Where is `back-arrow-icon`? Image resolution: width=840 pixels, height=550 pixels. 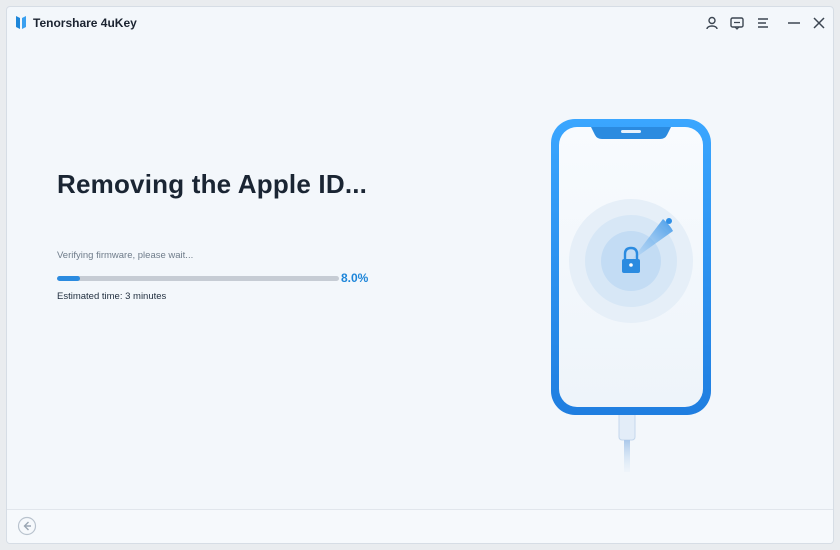 back-arrow-icon is located at coordinates (27, 526).